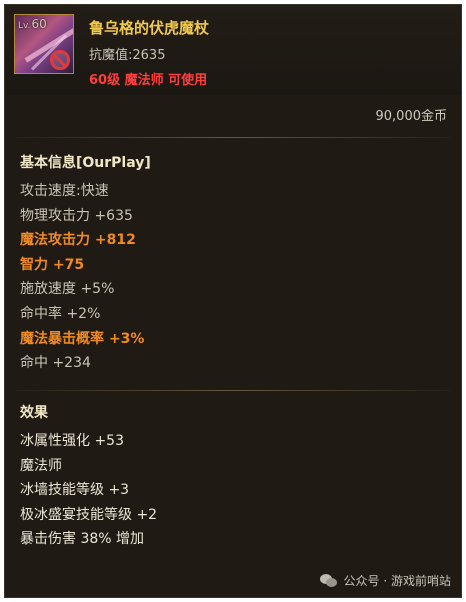  I want to click on usage-requirement: 60级 魔法师 可使用, so click(148, 80).